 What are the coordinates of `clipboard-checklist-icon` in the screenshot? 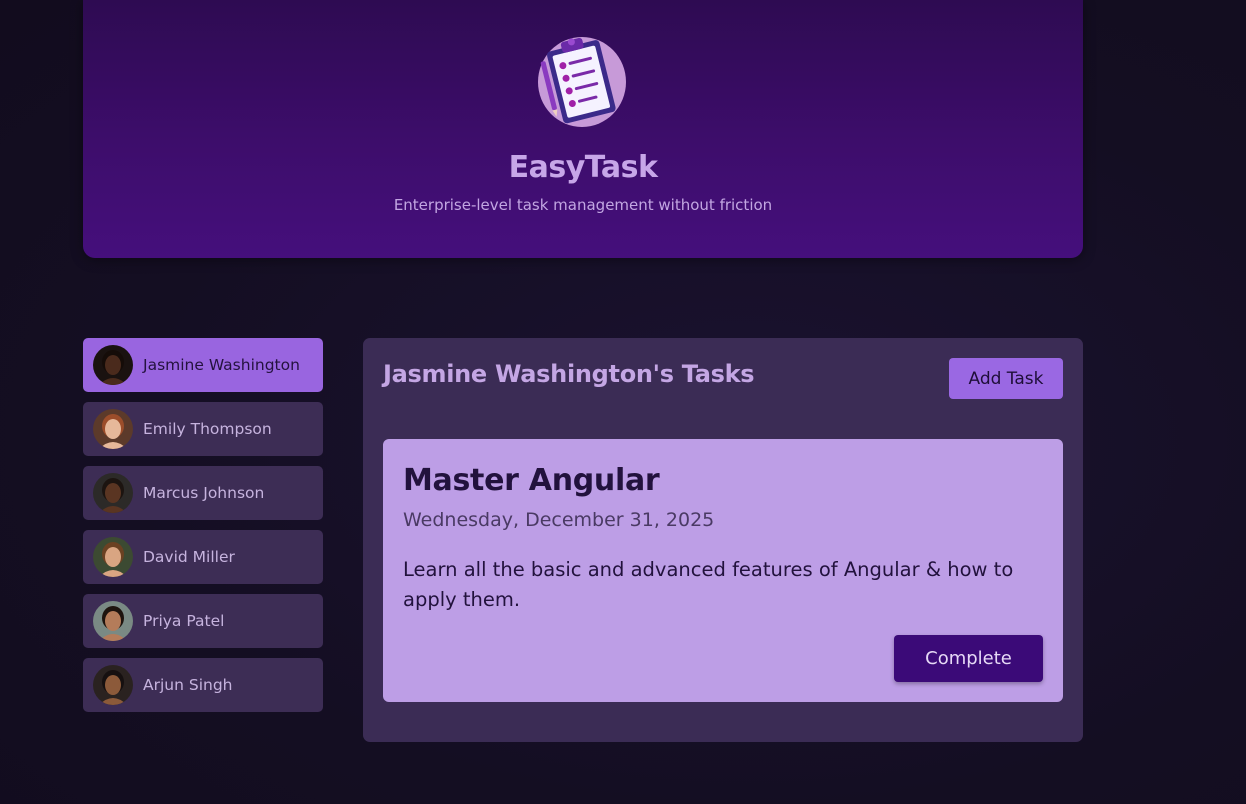 It's located at (584, 80).